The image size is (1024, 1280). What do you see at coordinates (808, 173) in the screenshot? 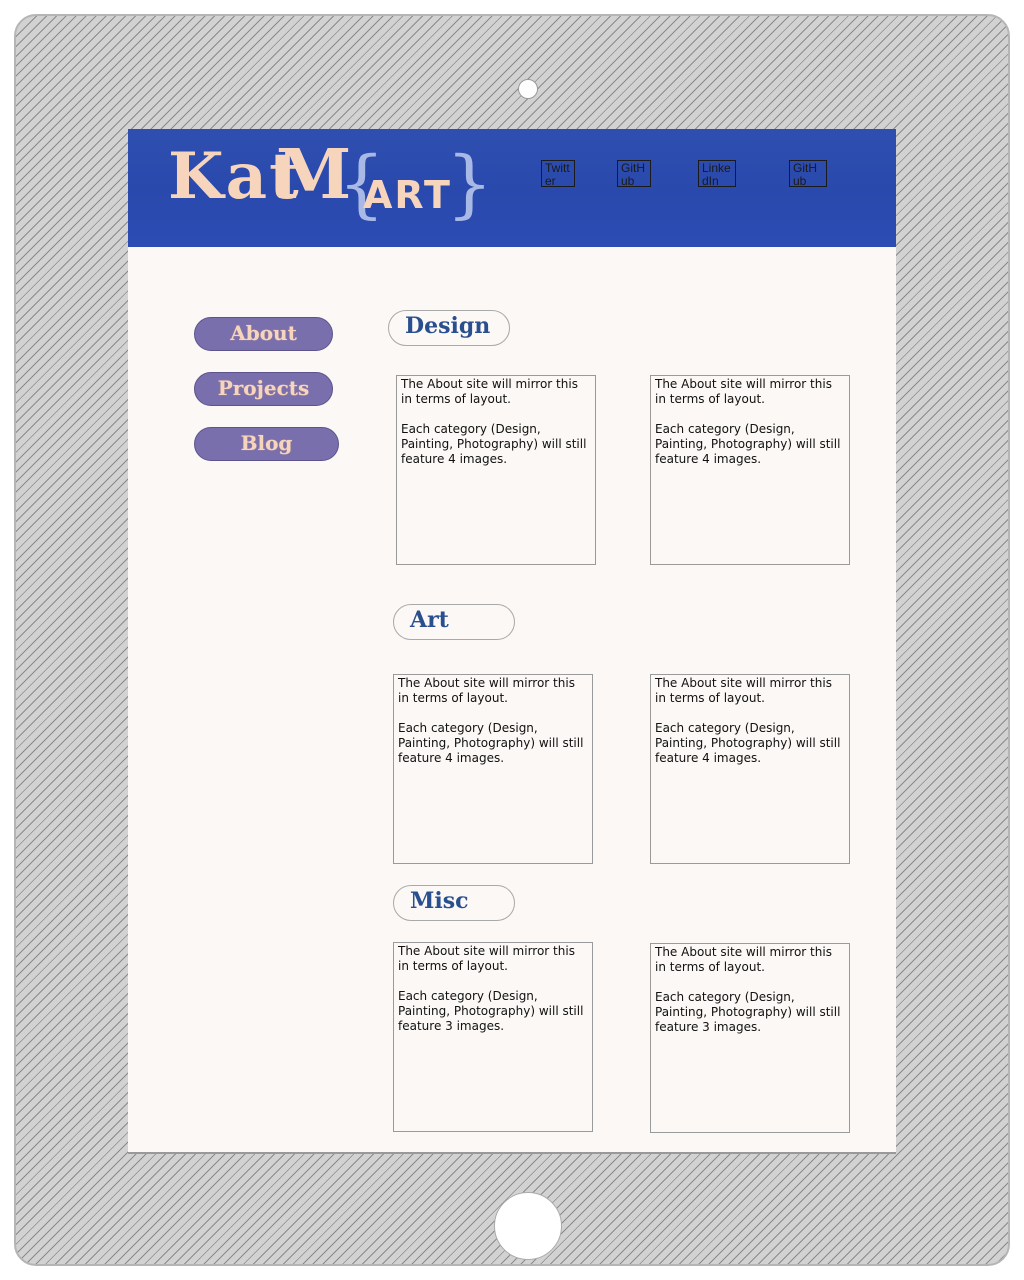
I see `github-link-2: GitHub` at bounding box center [808, 173].